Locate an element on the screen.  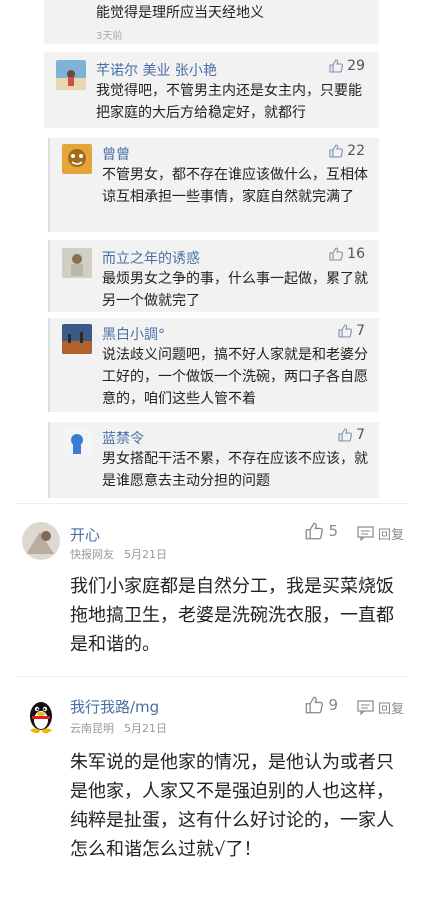
comment-meta: 快报网友 5月21日 is located at coordinates (123, 554).